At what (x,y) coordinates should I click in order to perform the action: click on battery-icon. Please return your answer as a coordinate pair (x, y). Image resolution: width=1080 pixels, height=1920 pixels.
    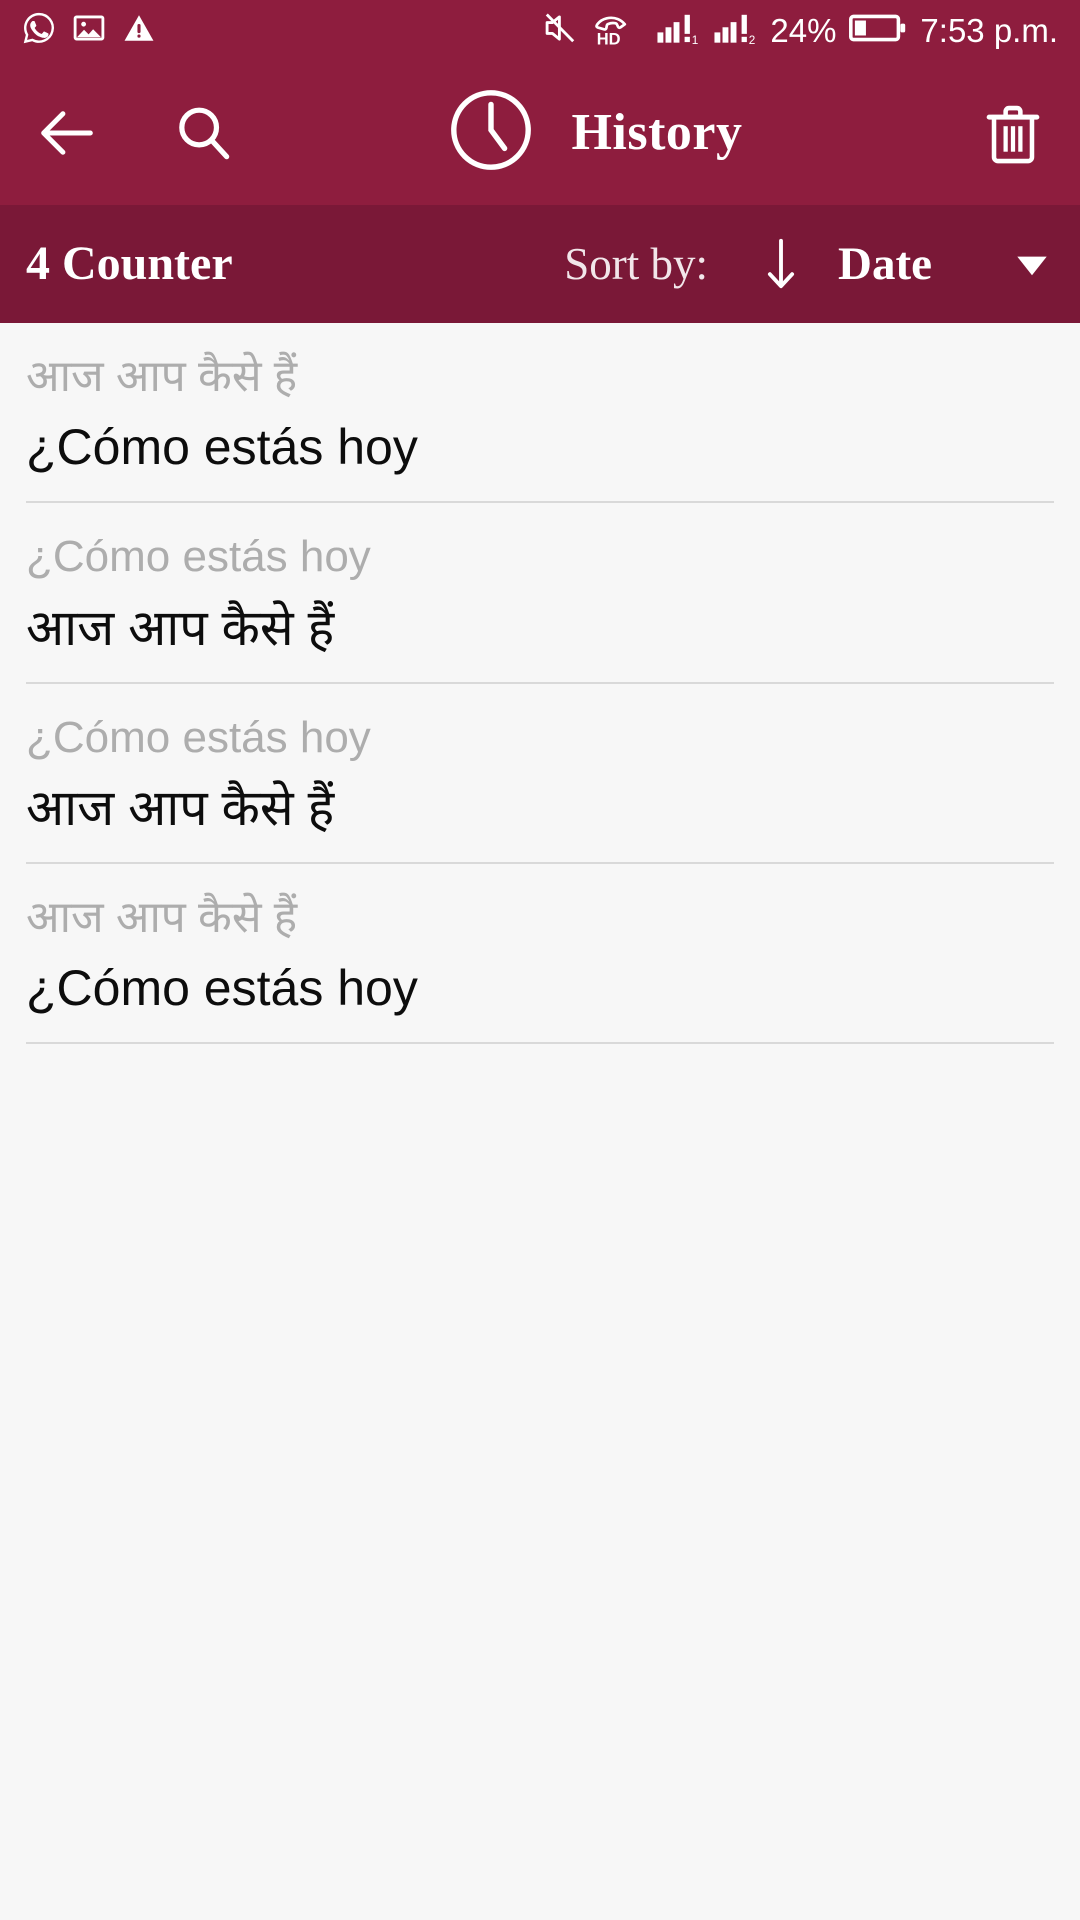
    Looking at the image, I should click on (878, 30).